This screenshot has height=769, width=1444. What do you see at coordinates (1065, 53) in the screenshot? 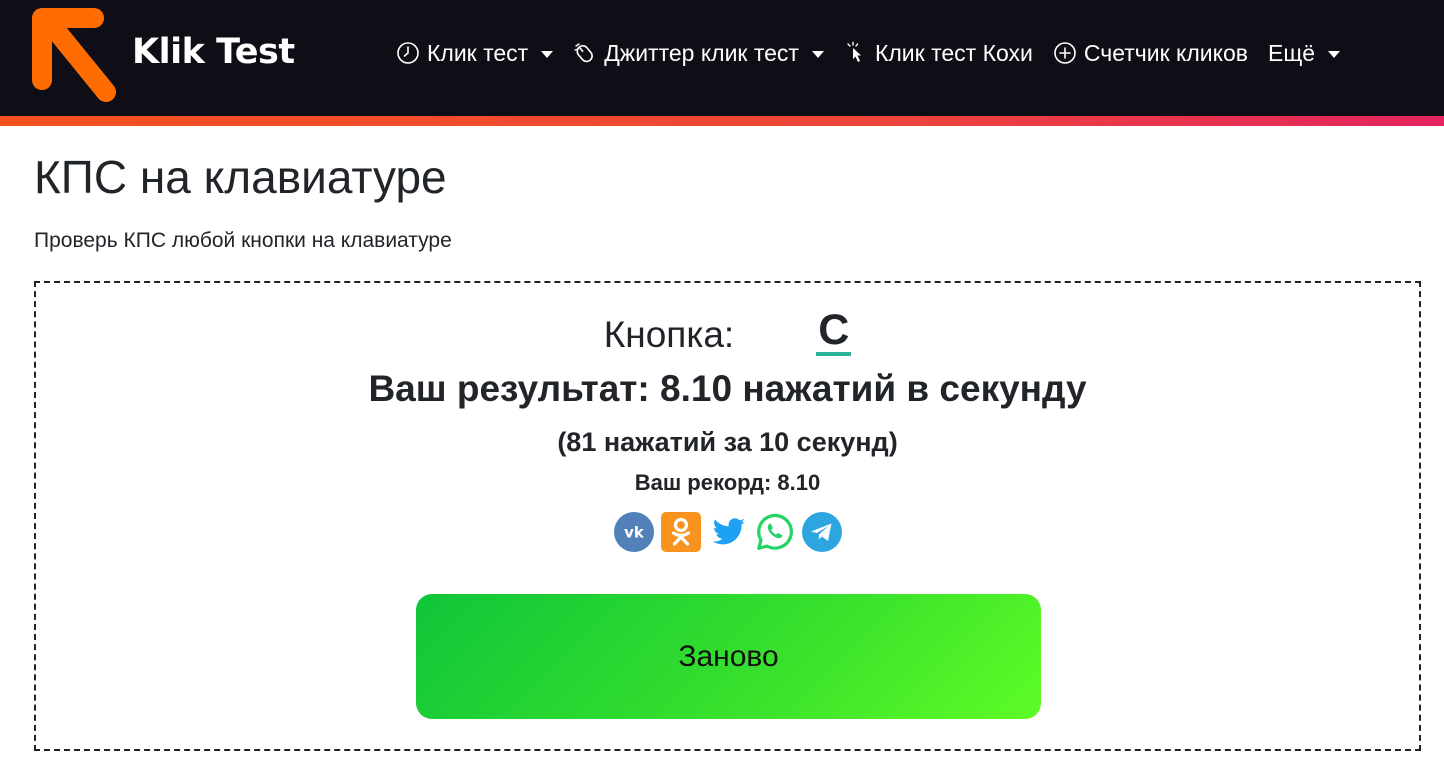
I see `plus-circle-icon` at bounding box center [1065, 53].